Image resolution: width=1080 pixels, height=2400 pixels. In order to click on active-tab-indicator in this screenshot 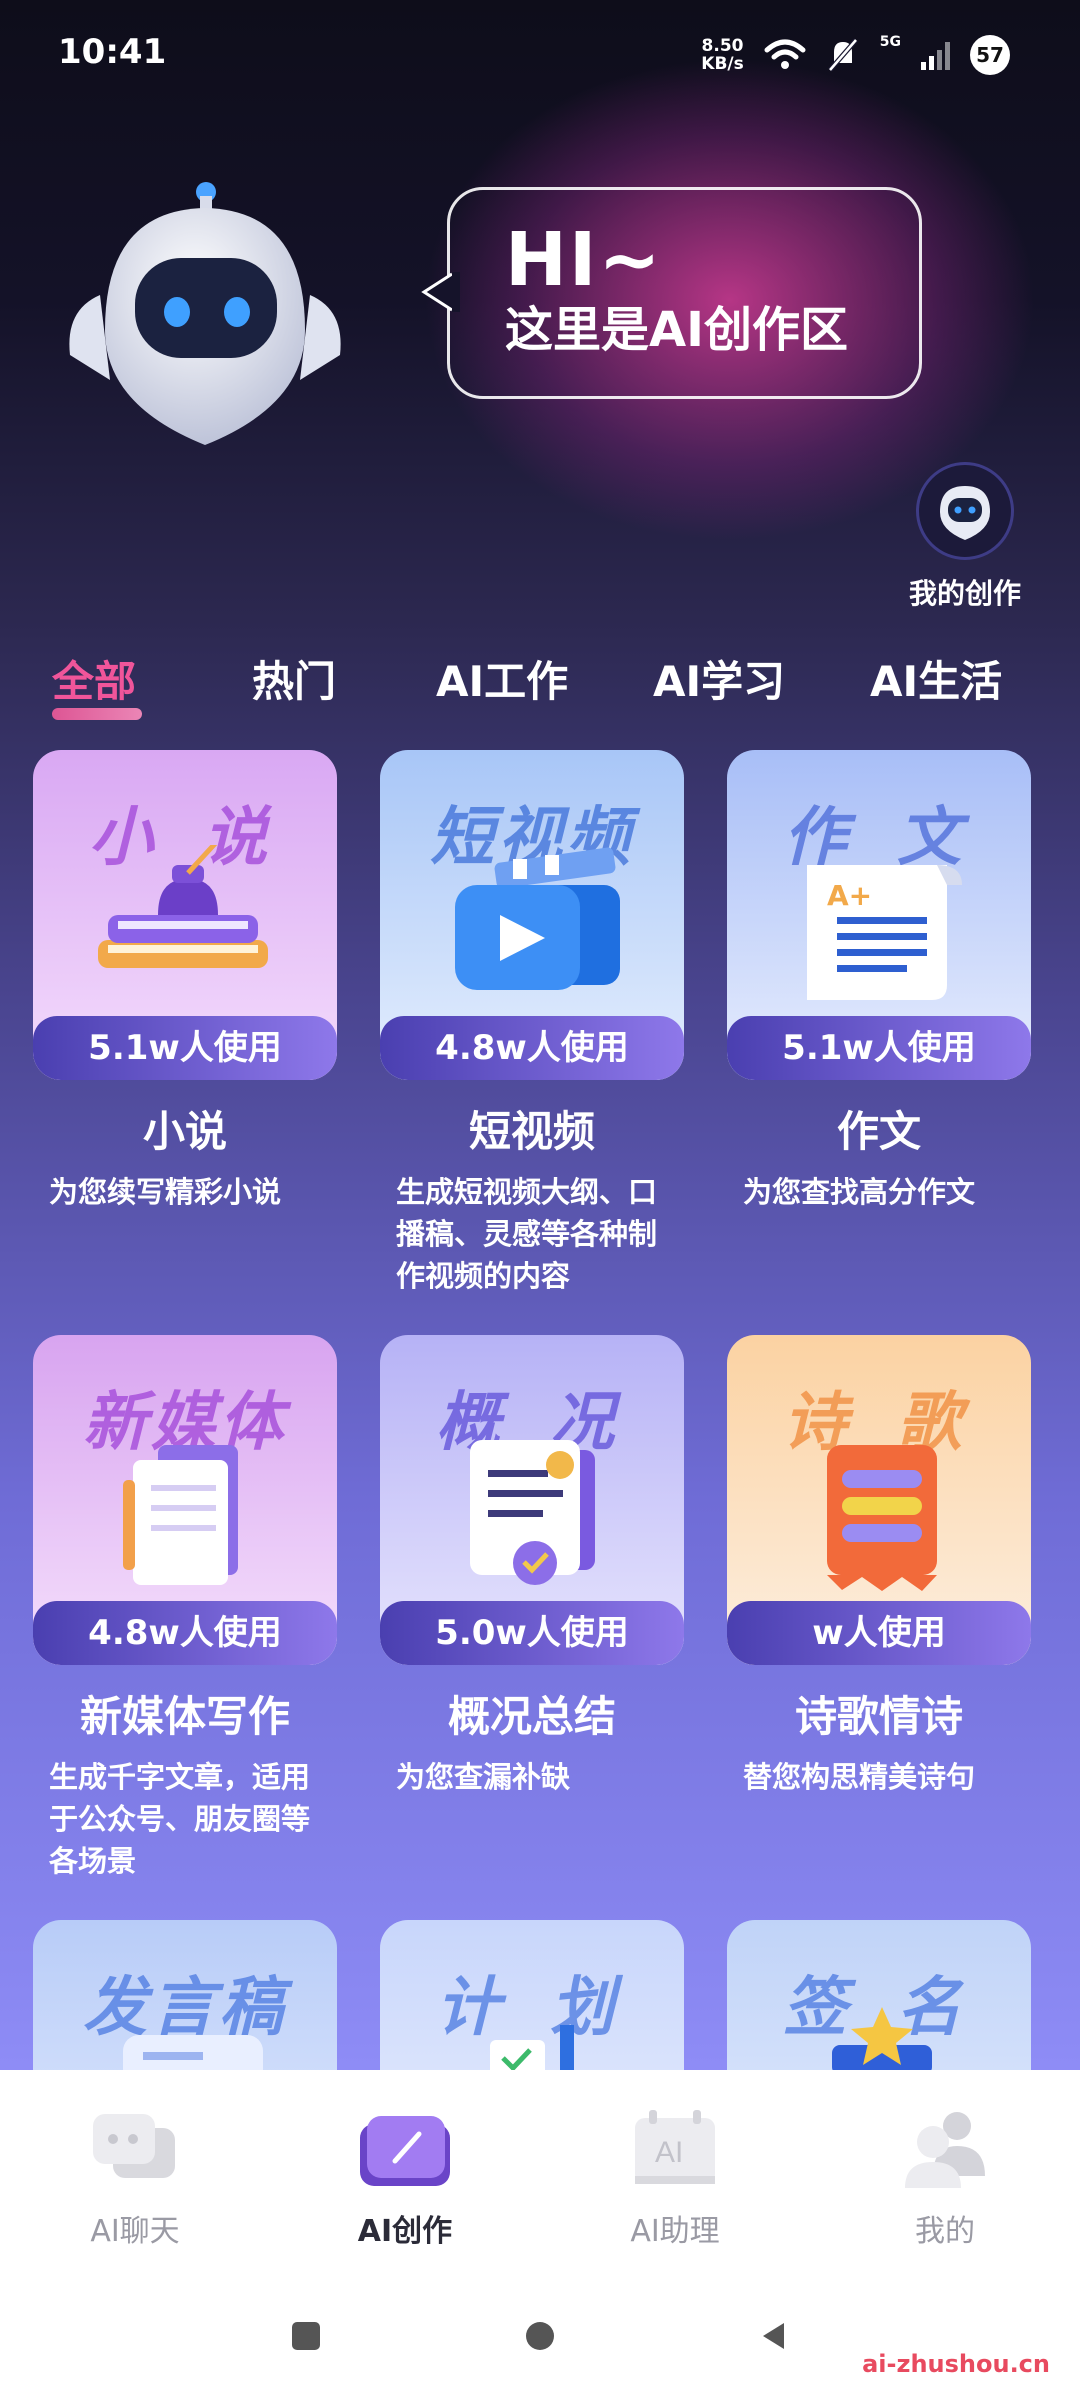, I will do `click(97, 714)`.